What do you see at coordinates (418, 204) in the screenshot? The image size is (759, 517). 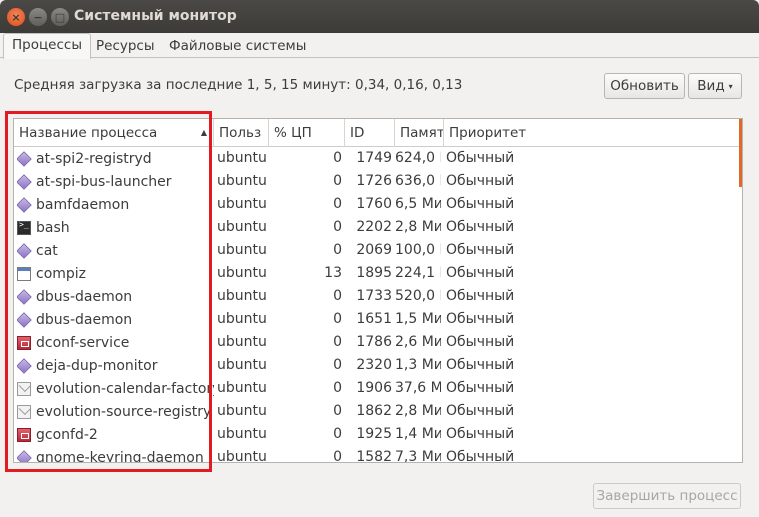 I see `process-memory: 6,5 Ми` at bounding box center [418, 204].